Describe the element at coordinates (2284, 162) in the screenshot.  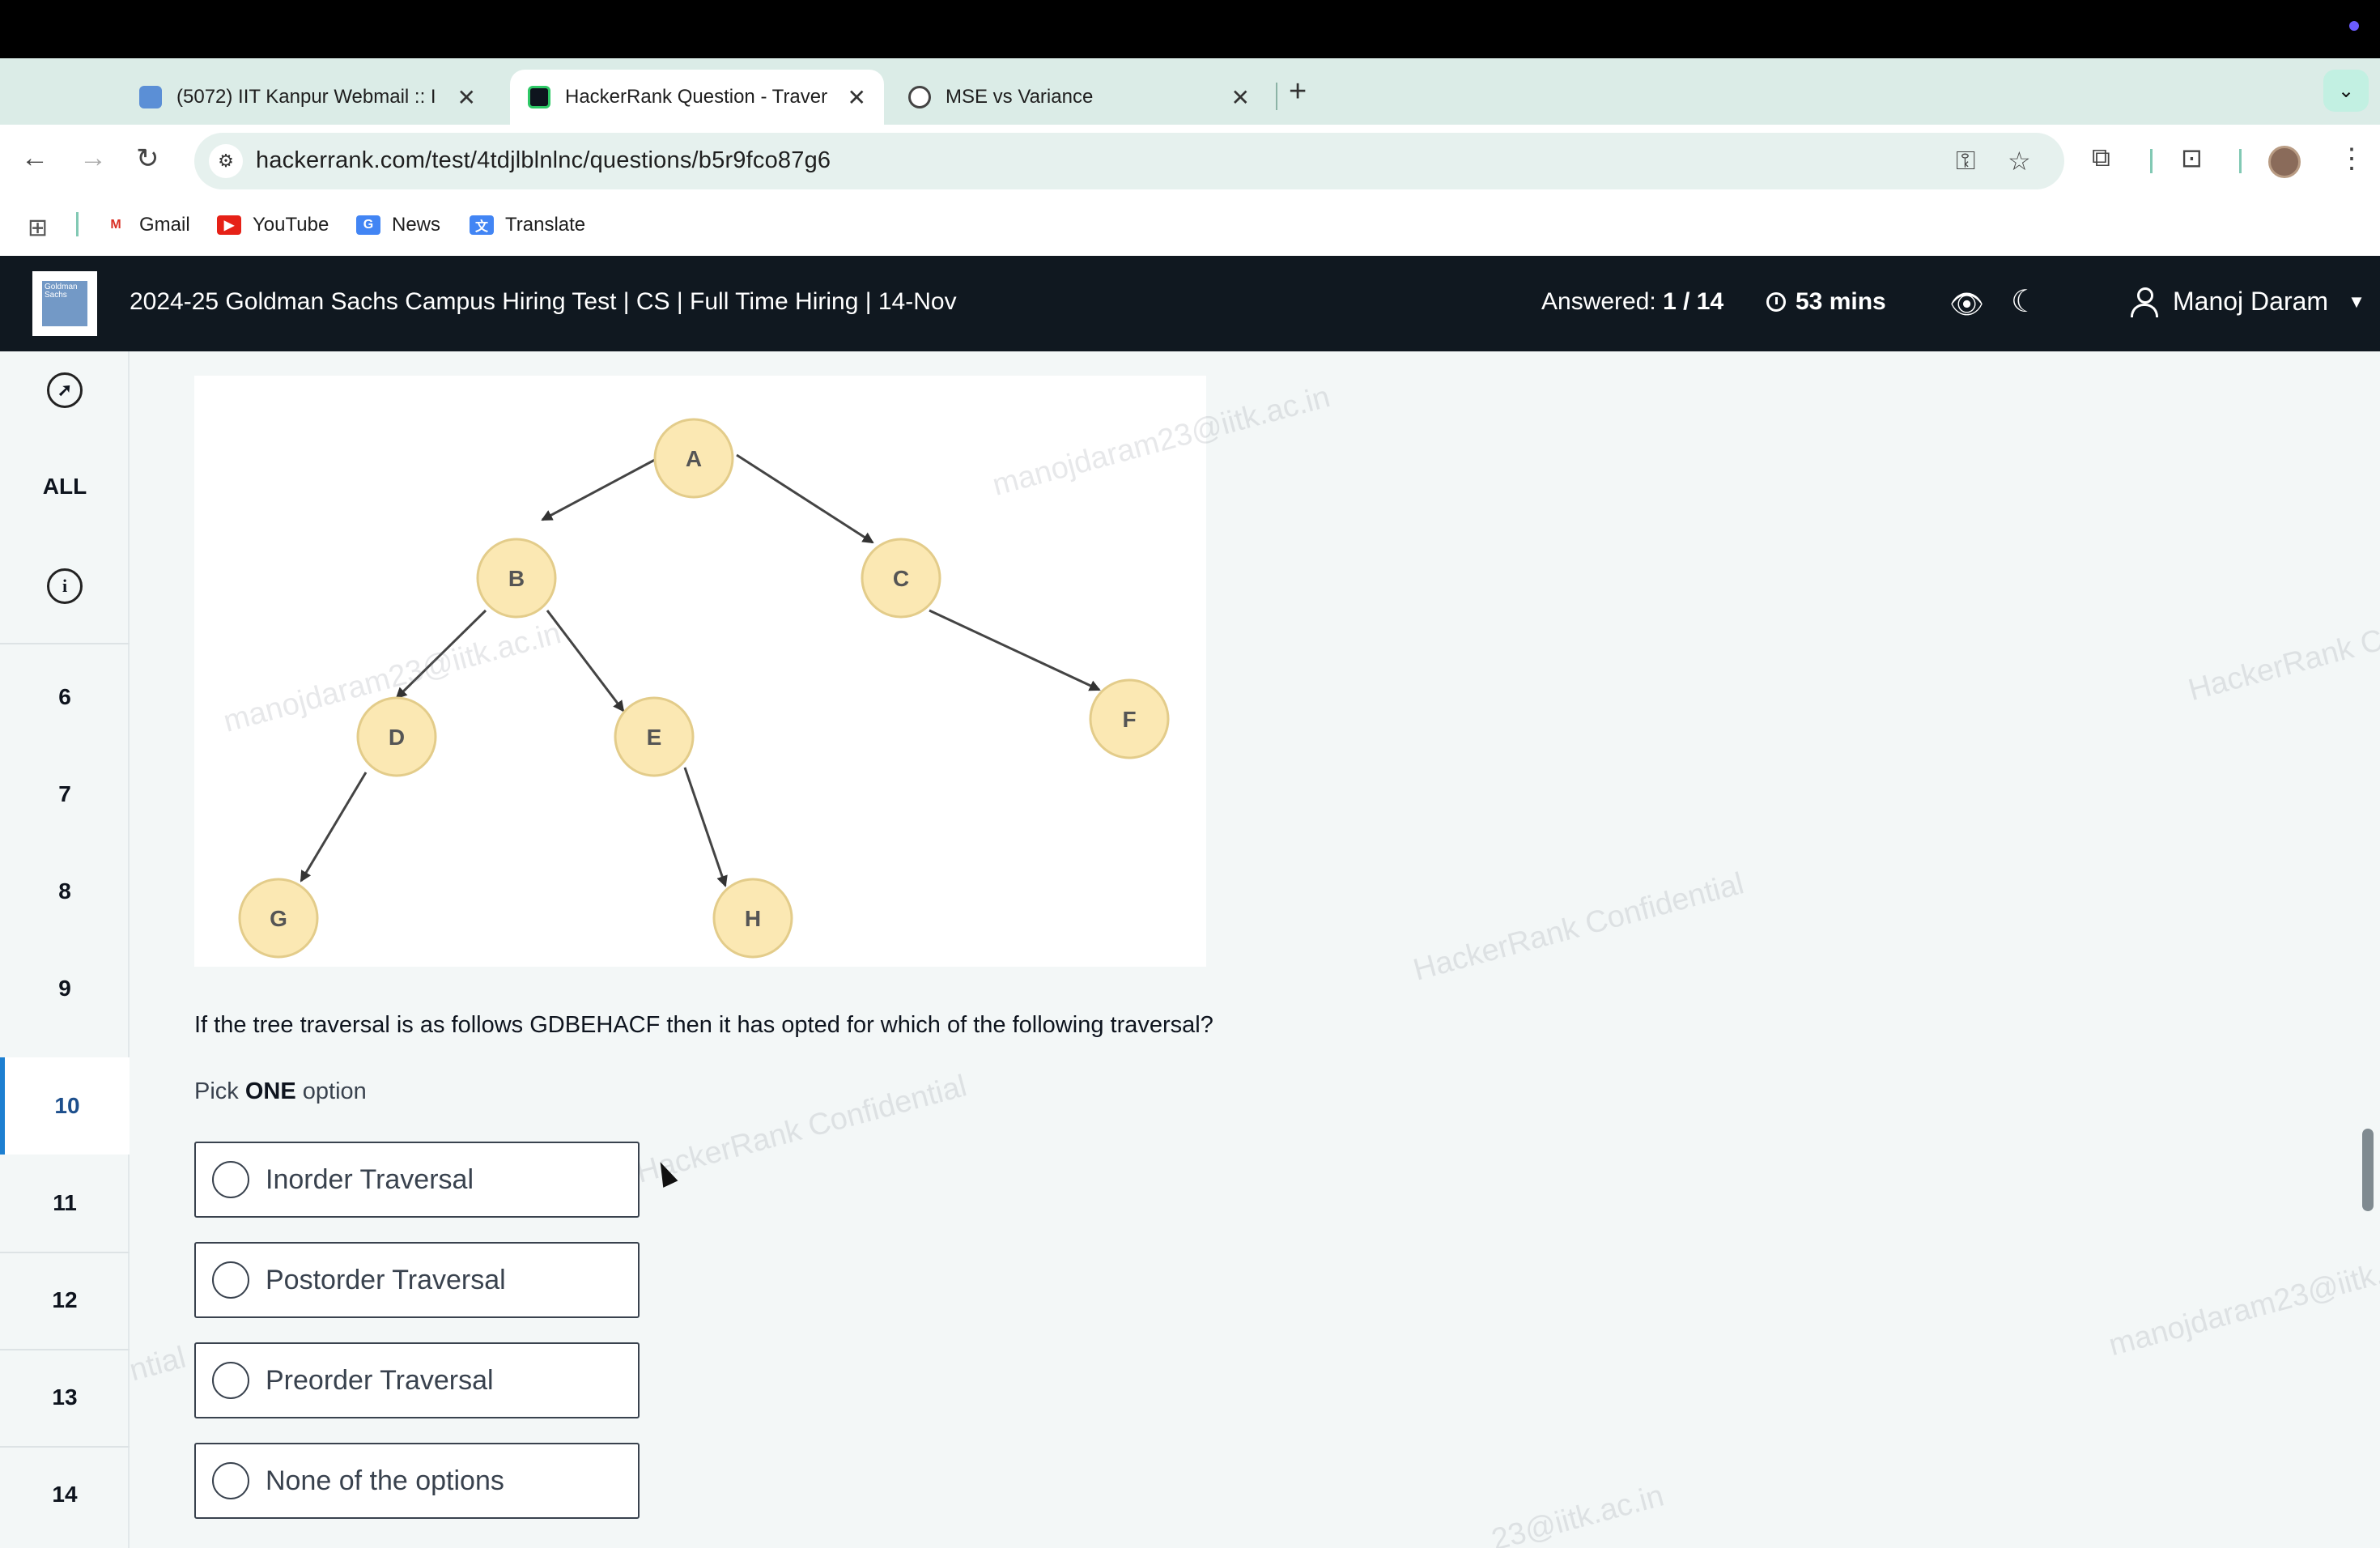
I see `profile-avatar` at that location.